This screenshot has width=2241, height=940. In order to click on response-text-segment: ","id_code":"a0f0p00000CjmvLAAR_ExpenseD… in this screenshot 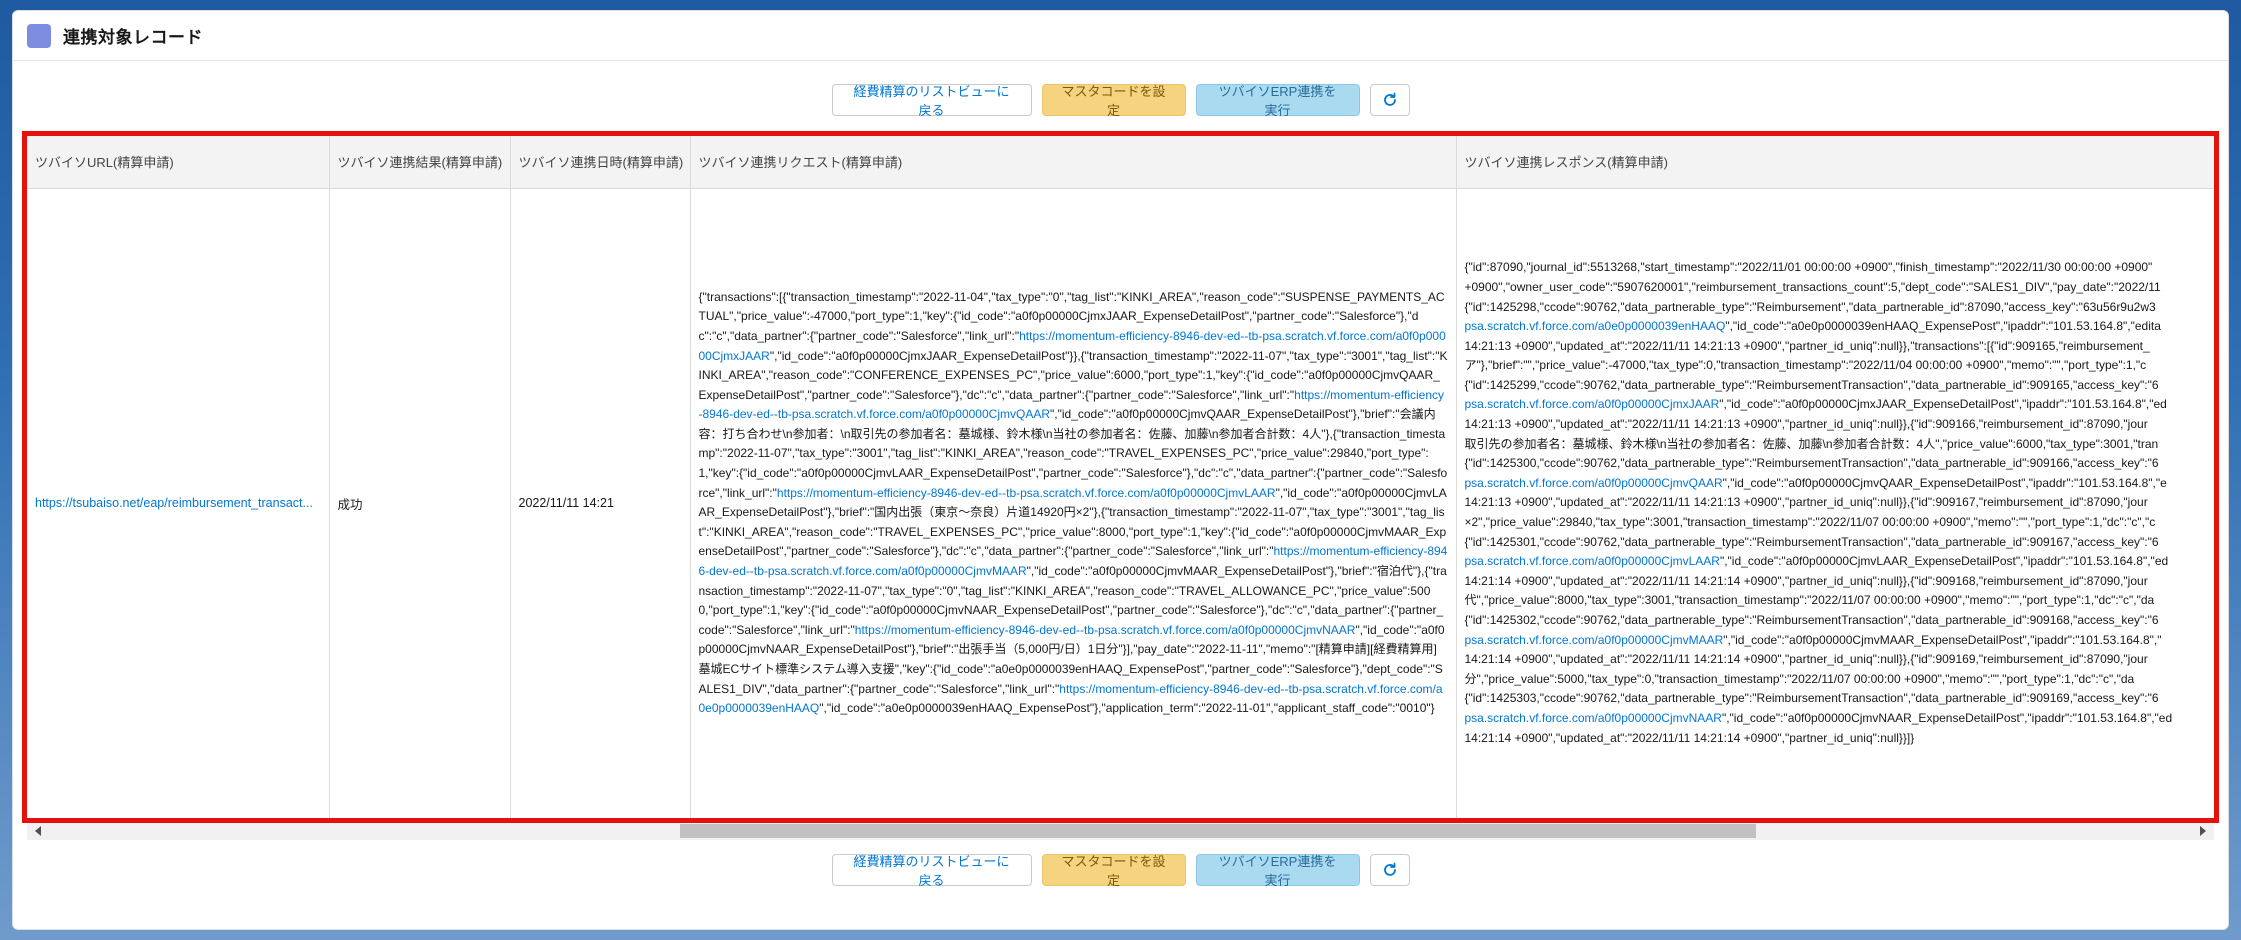, I will do `click(1944, 561)`.